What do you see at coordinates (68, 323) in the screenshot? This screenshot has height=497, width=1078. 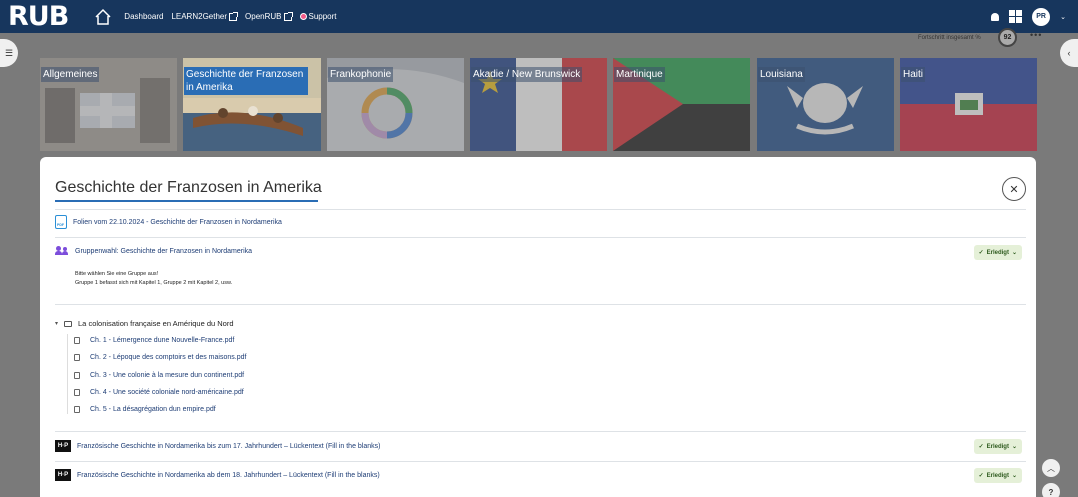 I see `folder-icon` at bounding box center [68, 323].